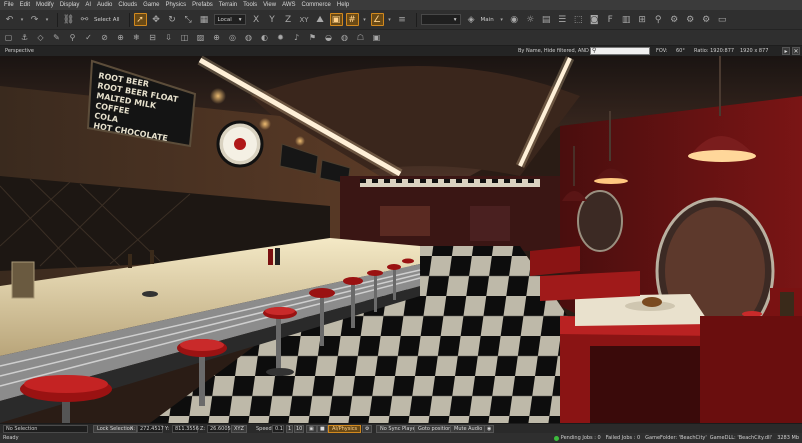  What do you see at coordinates (19, 51) in the screenshot?
I see `viewport-name: Perspective` at bounding box center [19, 51].